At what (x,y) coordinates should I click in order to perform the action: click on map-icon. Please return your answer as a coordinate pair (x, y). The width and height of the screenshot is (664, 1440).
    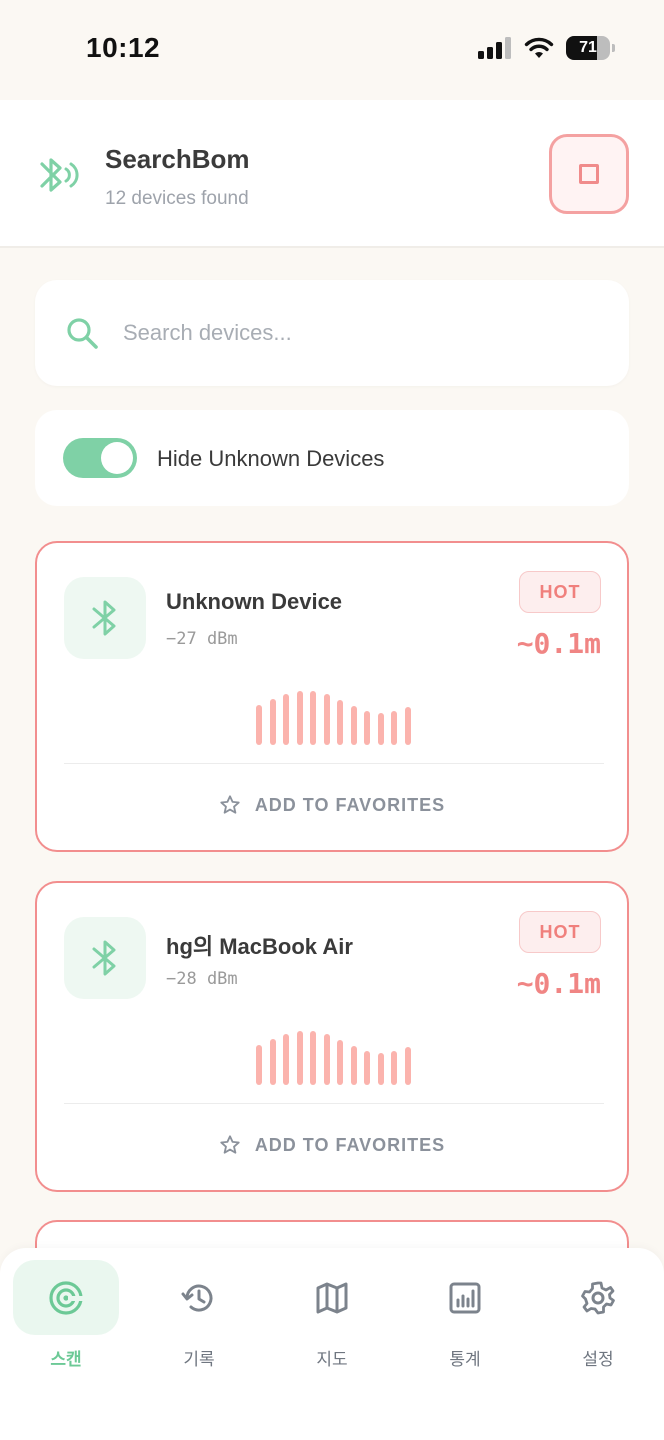
    Looking at the image, I should click on (332, 1297).